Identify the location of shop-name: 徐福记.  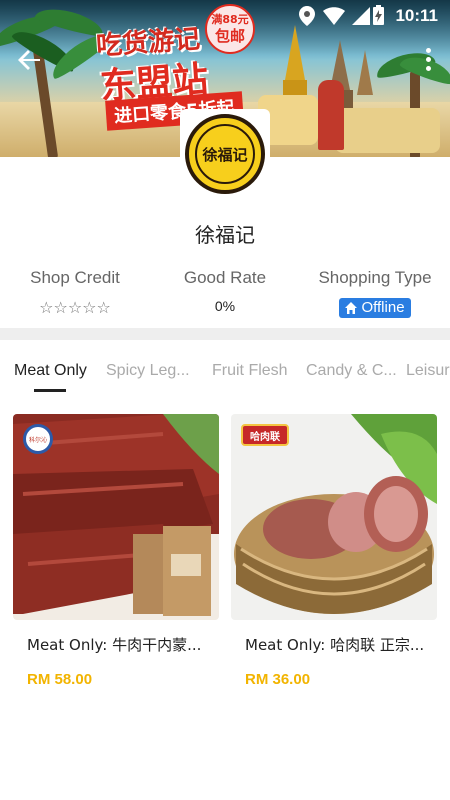
(225, 235).